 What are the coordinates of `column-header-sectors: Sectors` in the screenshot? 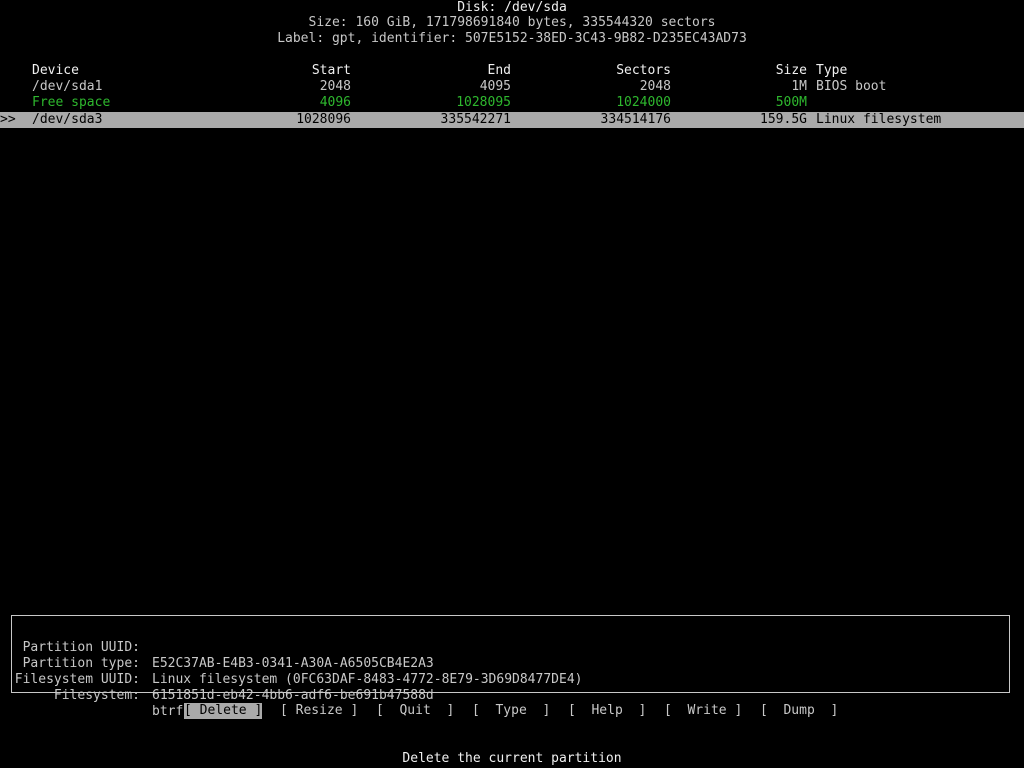 It's located at (643, 70).